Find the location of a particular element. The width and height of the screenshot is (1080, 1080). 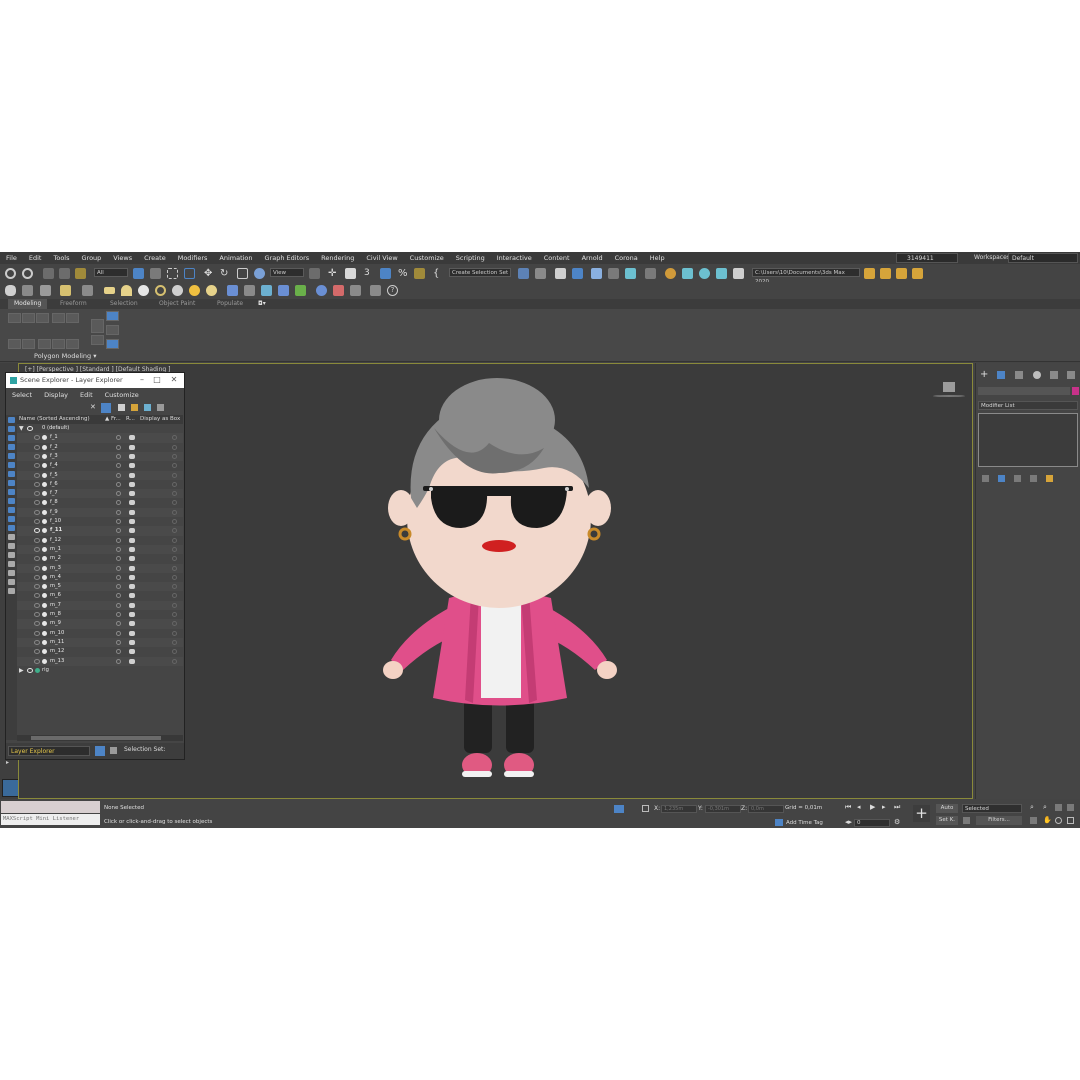

plant-icon is located at coordinates (300, 290).